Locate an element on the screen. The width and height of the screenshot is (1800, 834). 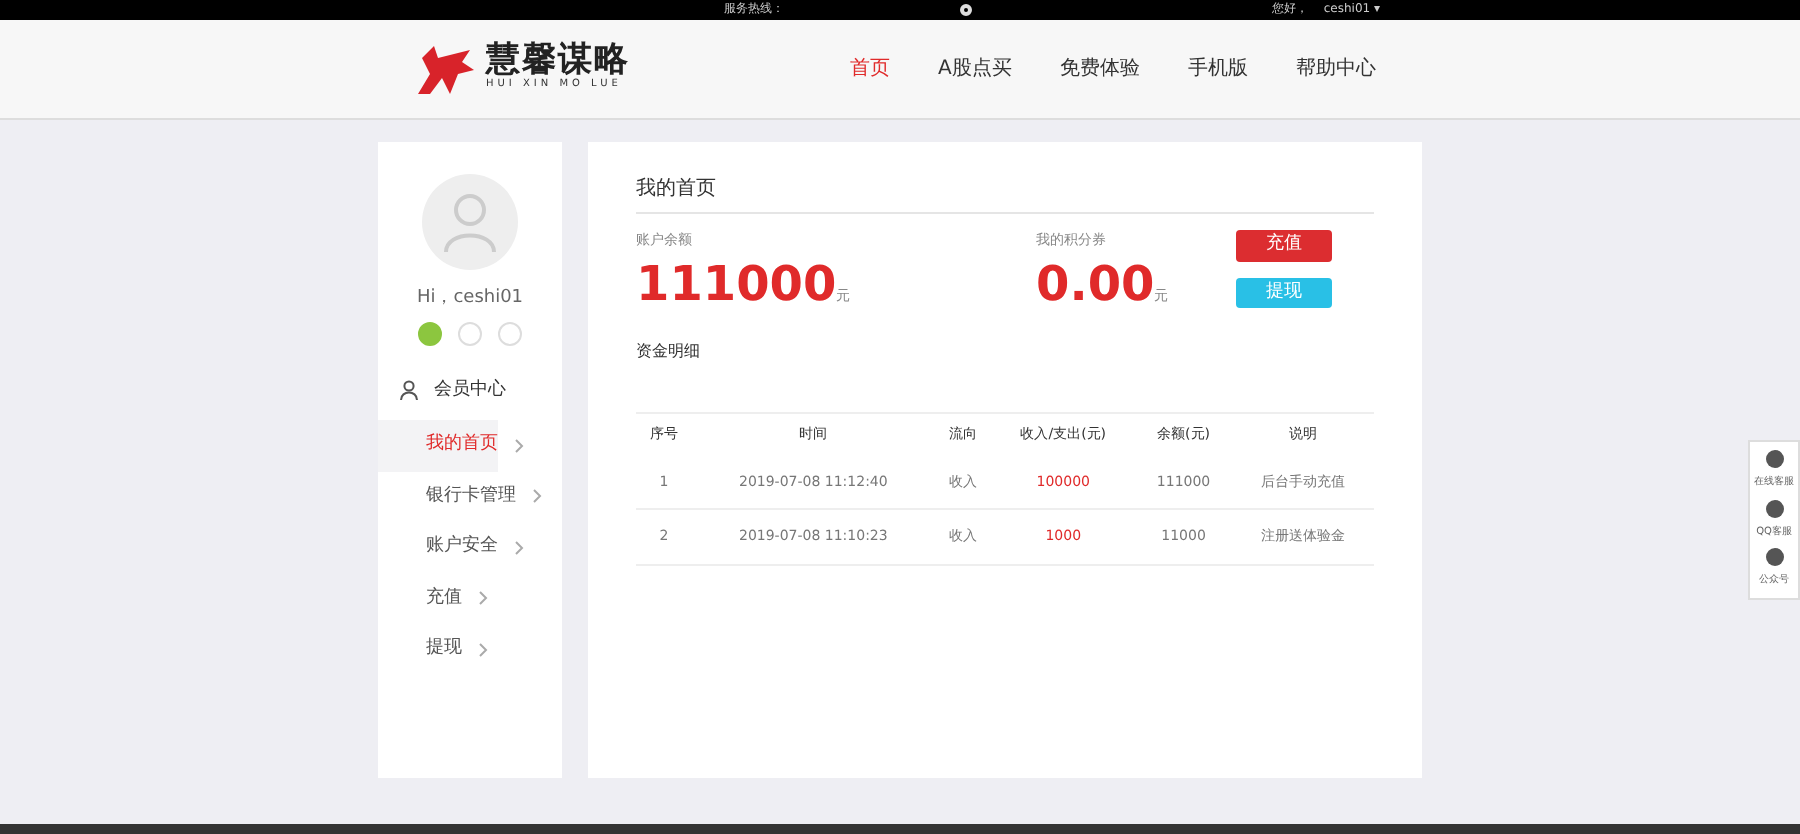
nav-link-item: A股点买 is located at coordinates (975, 69).